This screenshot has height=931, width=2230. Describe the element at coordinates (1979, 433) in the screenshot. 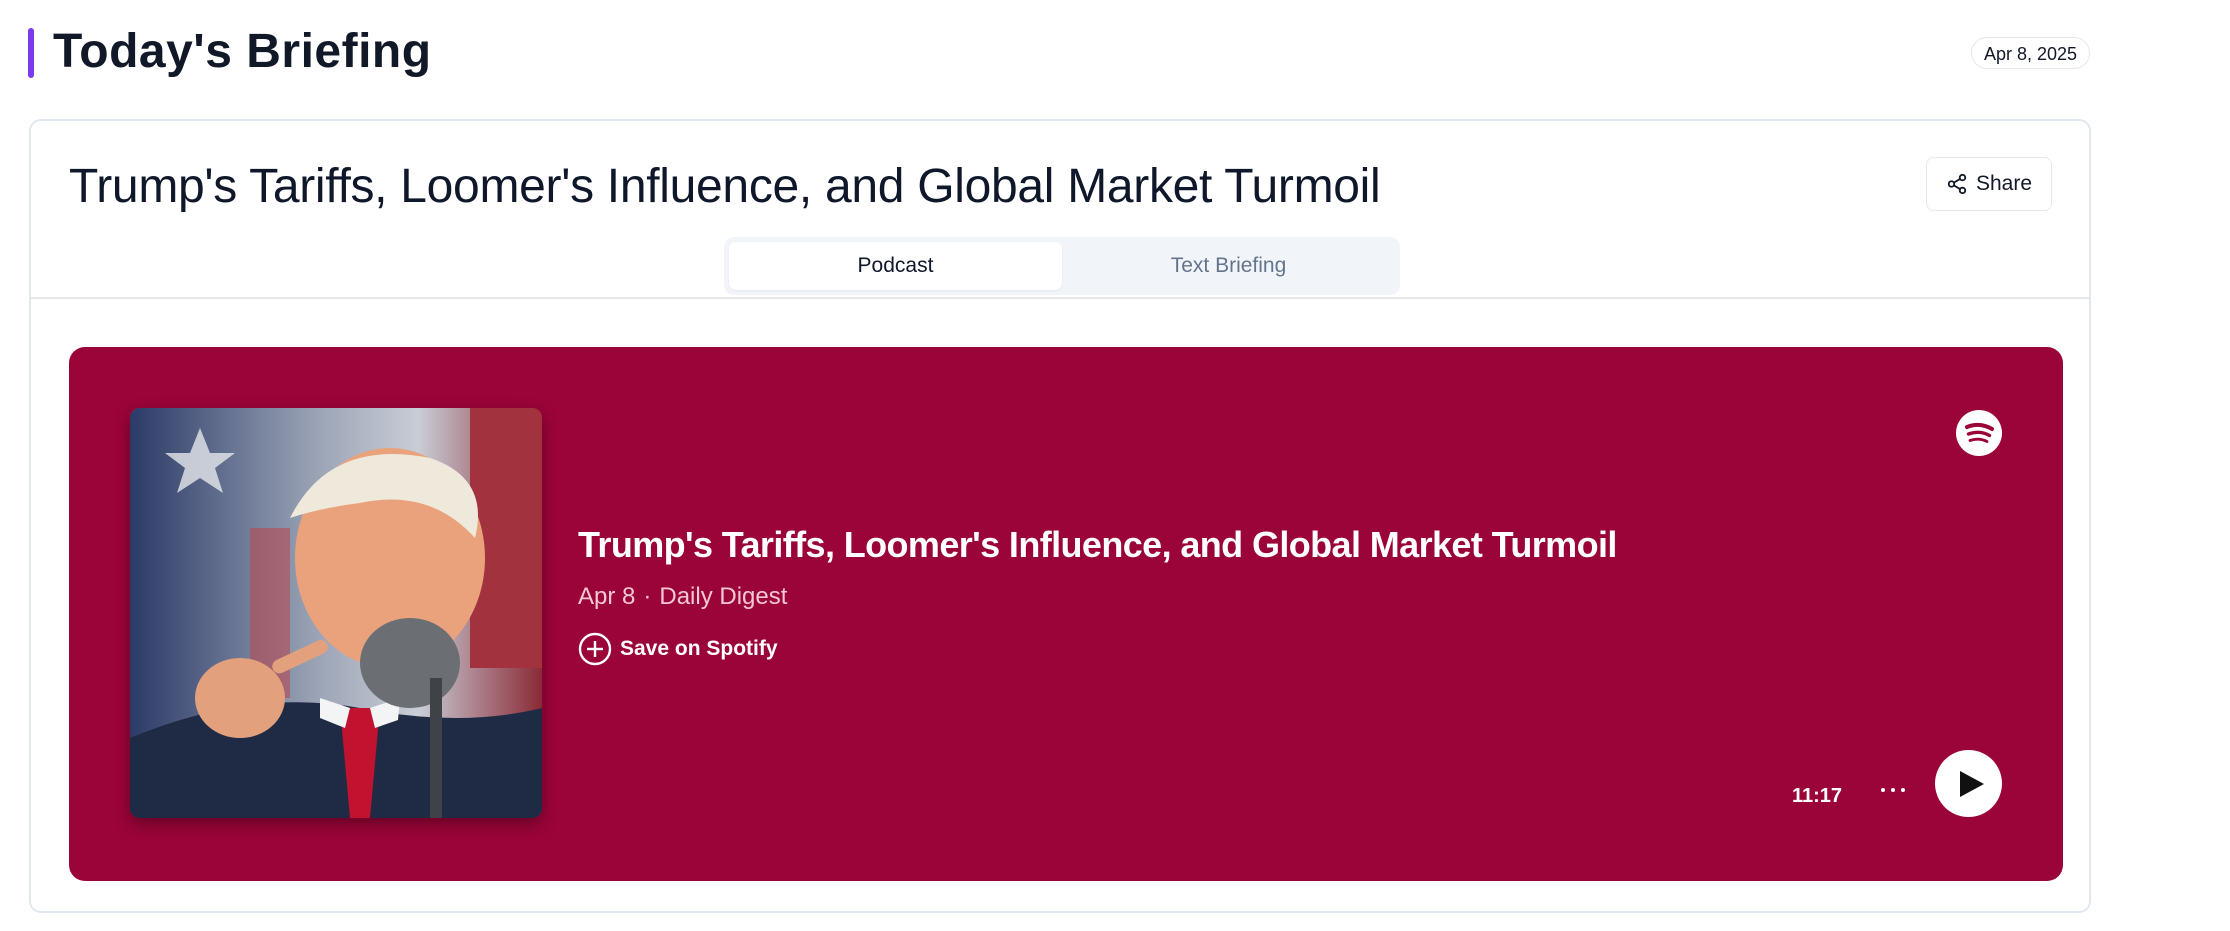

I see `spotify-logo` at that location.